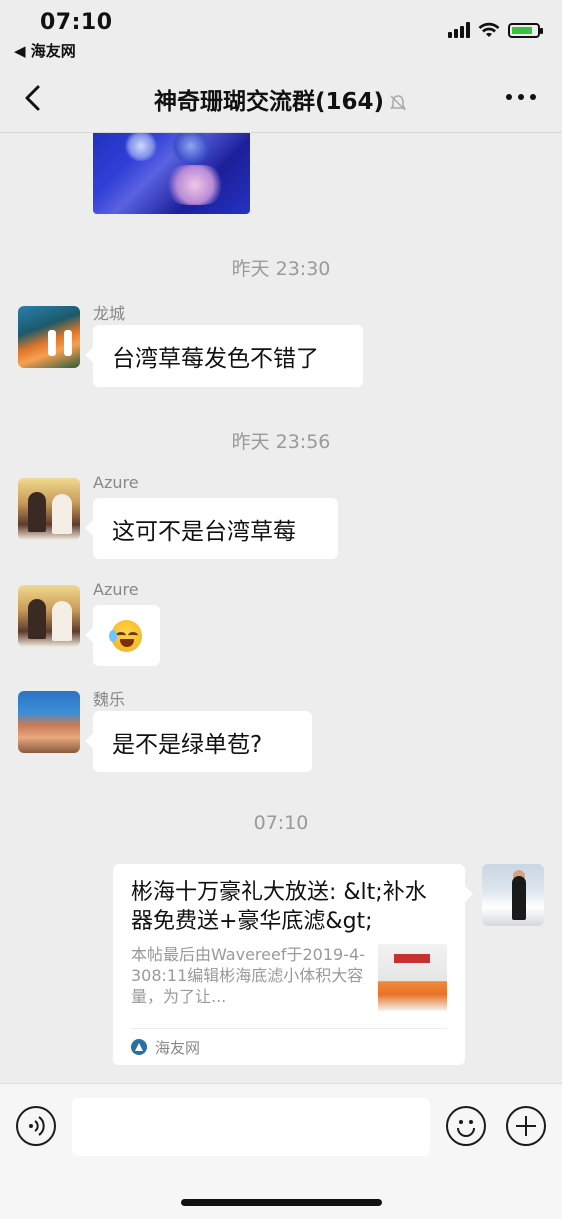  What do you see at coordinates (513, 895) in the screenshot?
I see `my-avatar` at bounding box center [513, 895].